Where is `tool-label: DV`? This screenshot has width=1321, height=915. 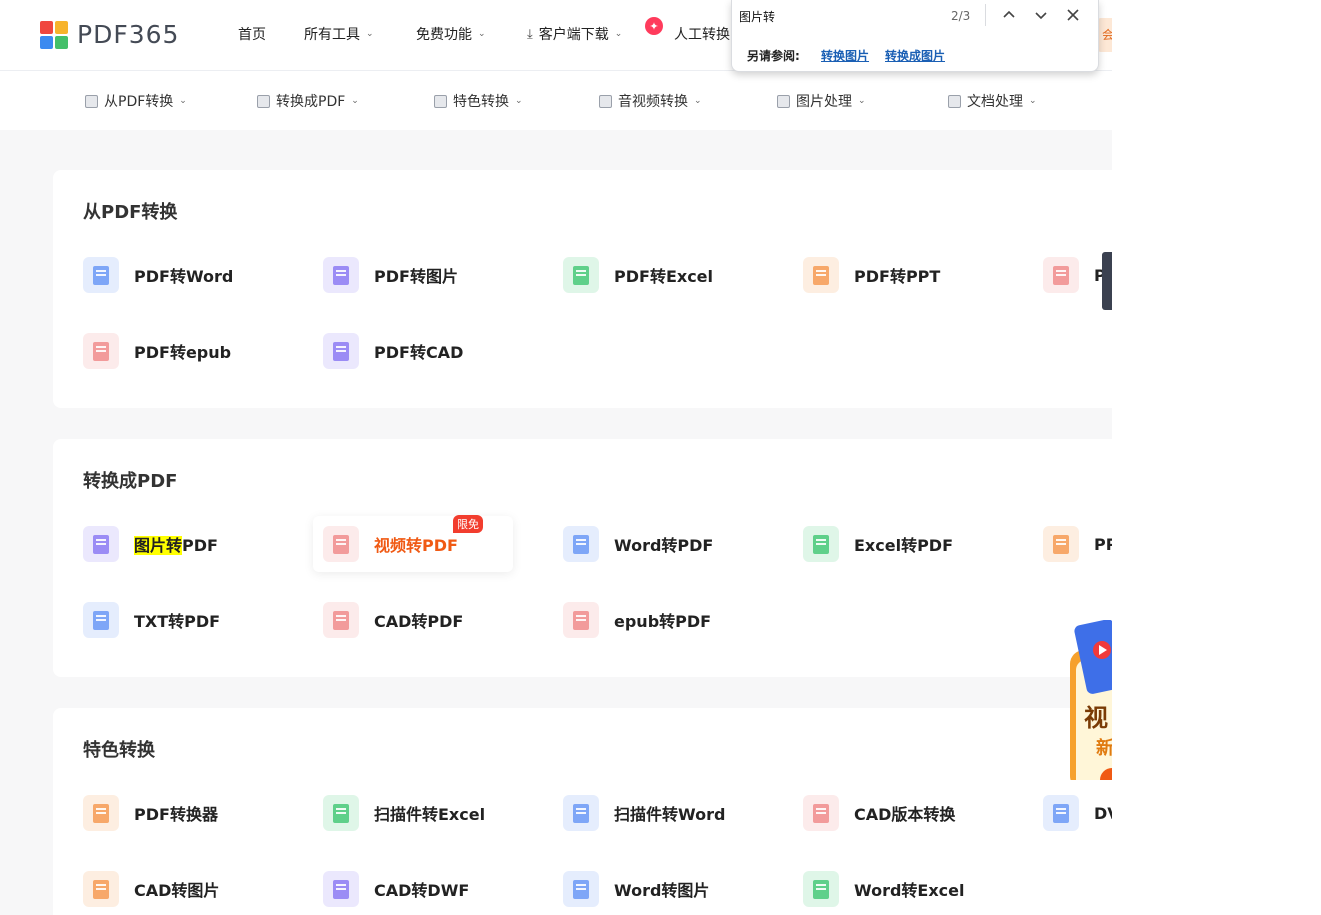 tool-label: DV is located at coordinates (1103, 813).